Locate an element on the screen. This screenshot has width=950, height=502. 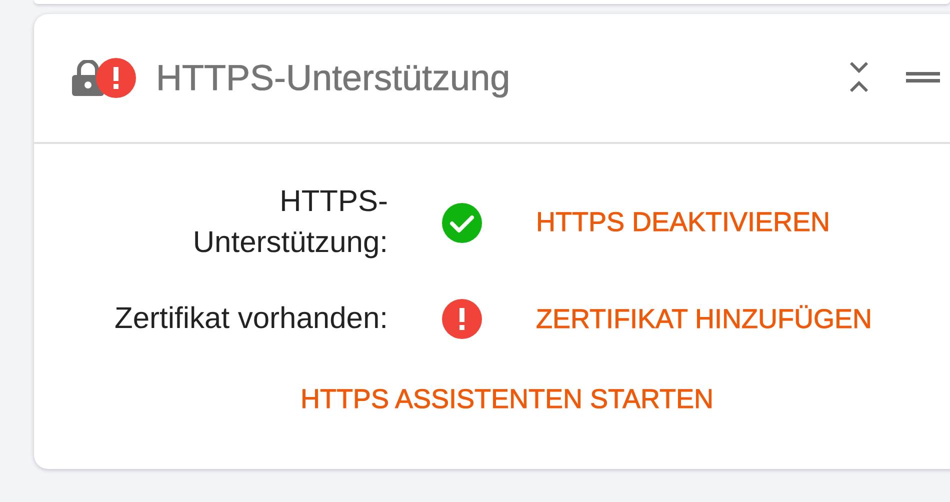
action-link: HTTPS DEAKTIVIEREN is located at coordinates (683, 222).